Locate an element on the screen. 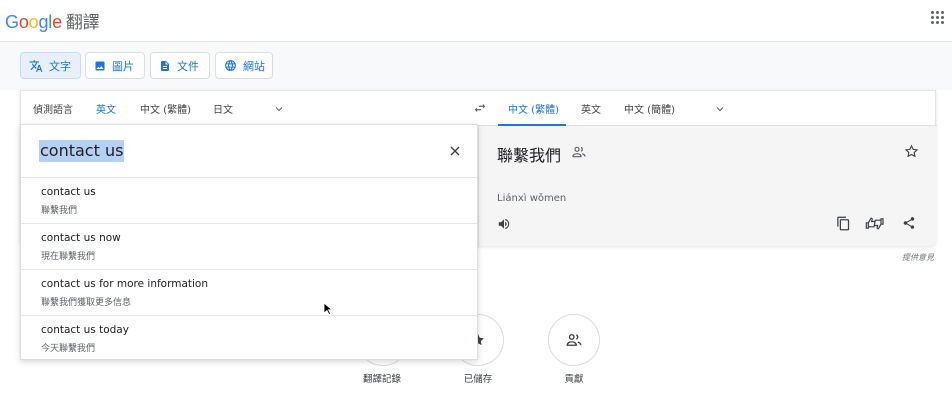 The image size is (952, 402). share-translation-icon is located at coordinates (909, 223).